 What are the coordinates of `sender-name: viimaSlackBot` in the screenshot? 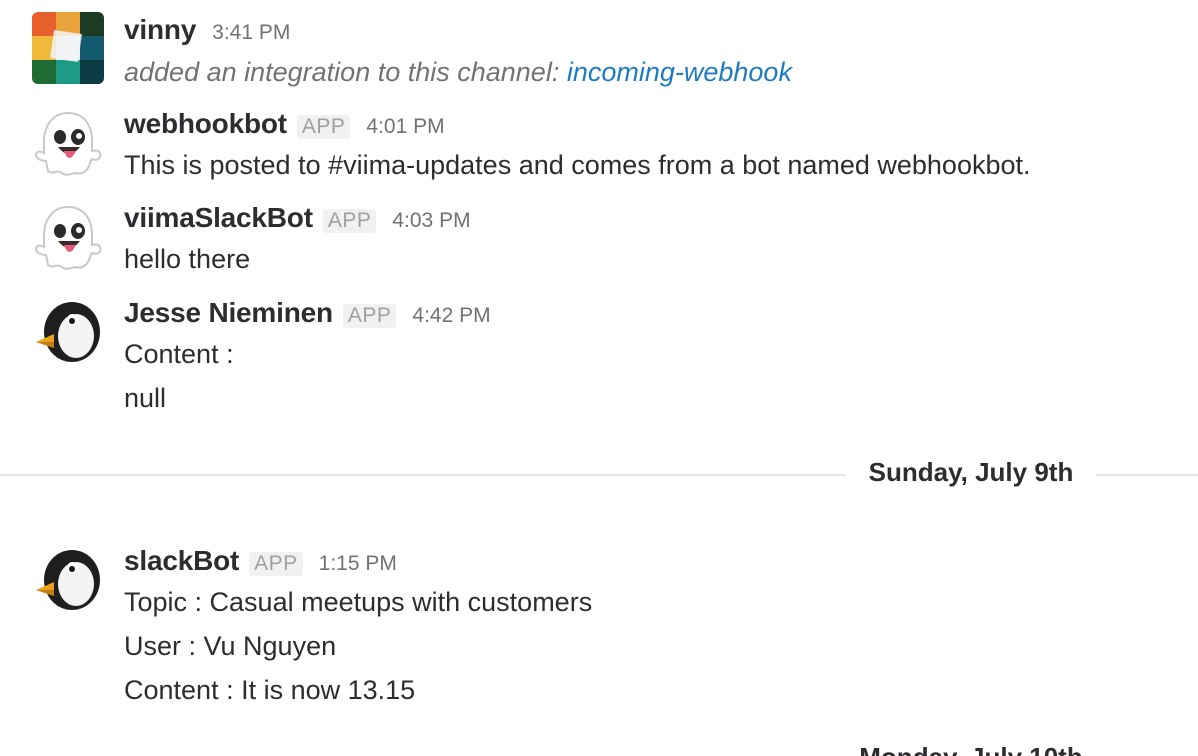 It's located at (218, 218).